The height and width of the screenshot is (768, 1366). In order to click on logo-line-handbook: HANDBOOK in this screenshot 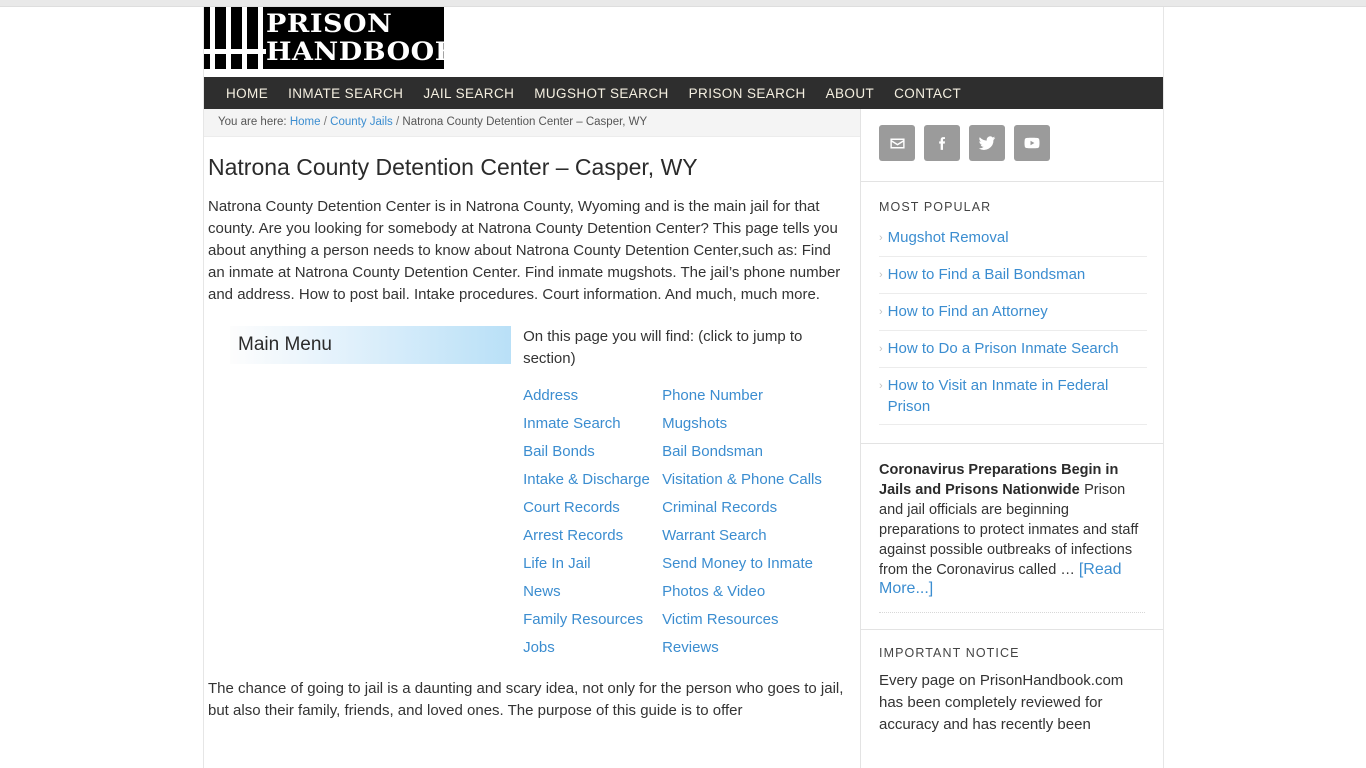, I will do `click(355, 51)`.